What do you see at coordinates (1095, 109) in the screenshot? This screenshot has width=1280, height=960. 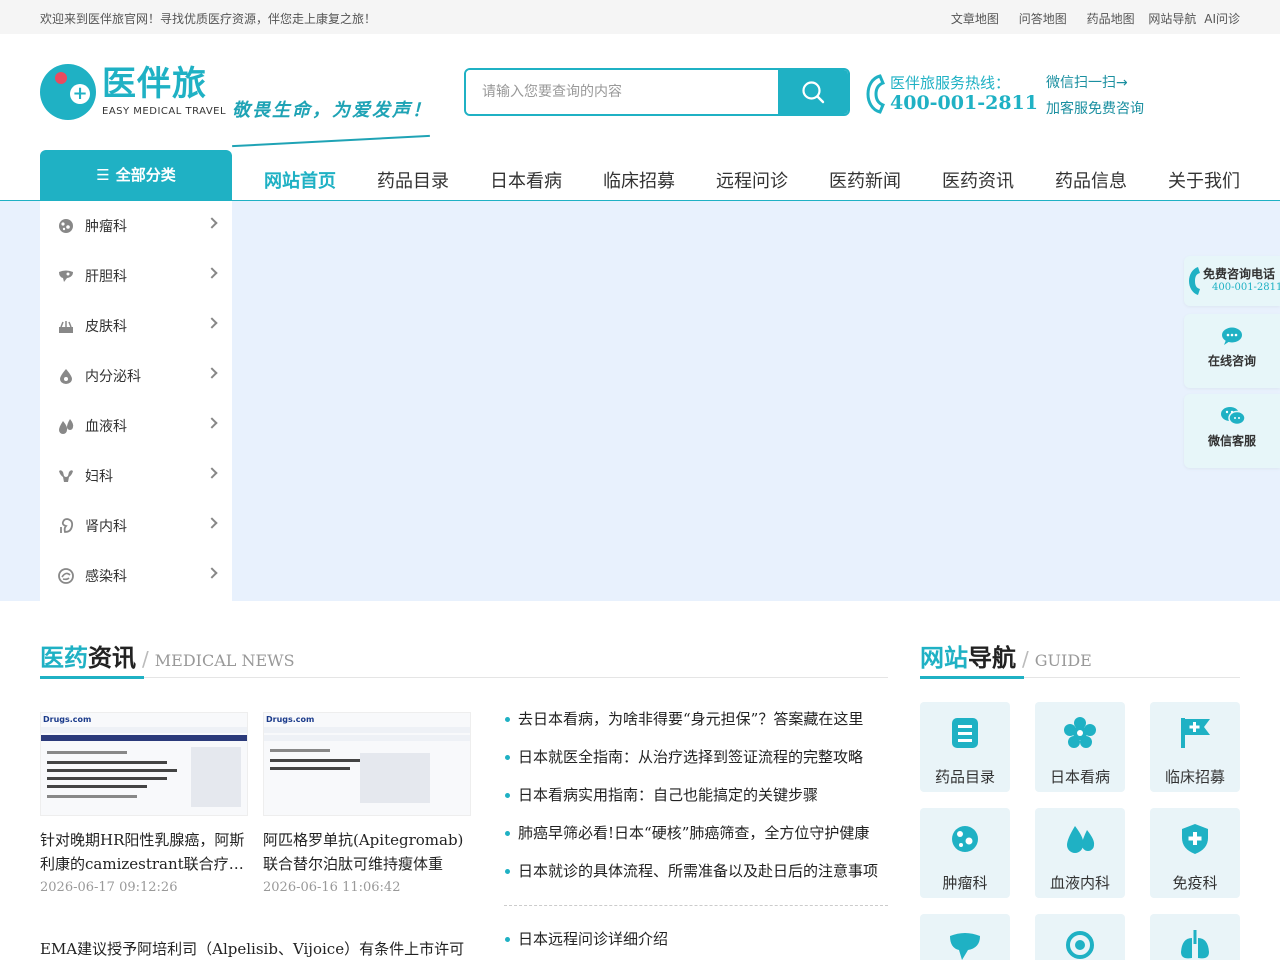 I see `wechat-consult-text: 加客服免费咨询` at bounding box center [1095, 109].